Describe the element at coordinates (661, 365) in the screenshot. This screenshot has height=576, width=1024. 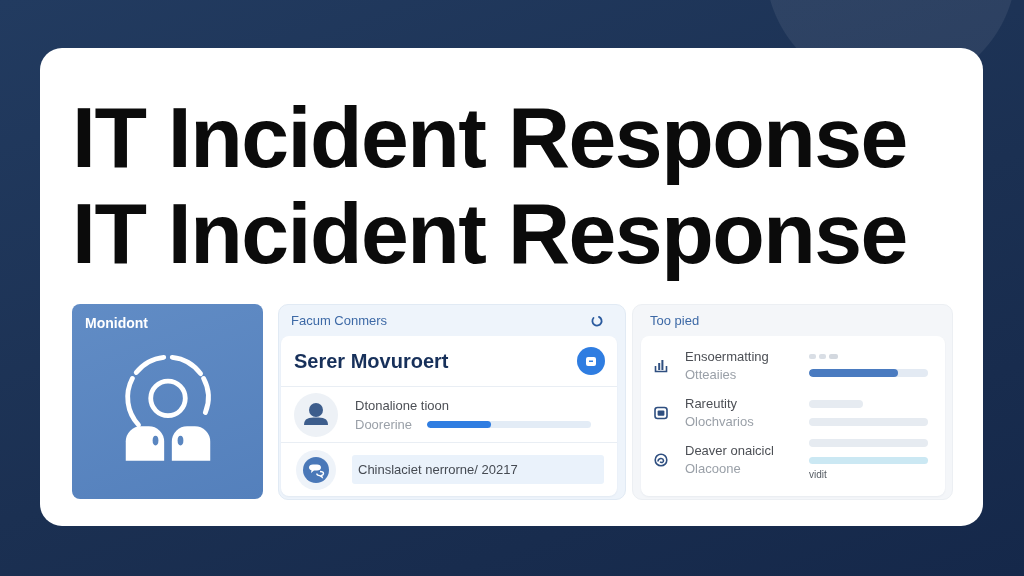
I see `bar-chart-icon` at that location.